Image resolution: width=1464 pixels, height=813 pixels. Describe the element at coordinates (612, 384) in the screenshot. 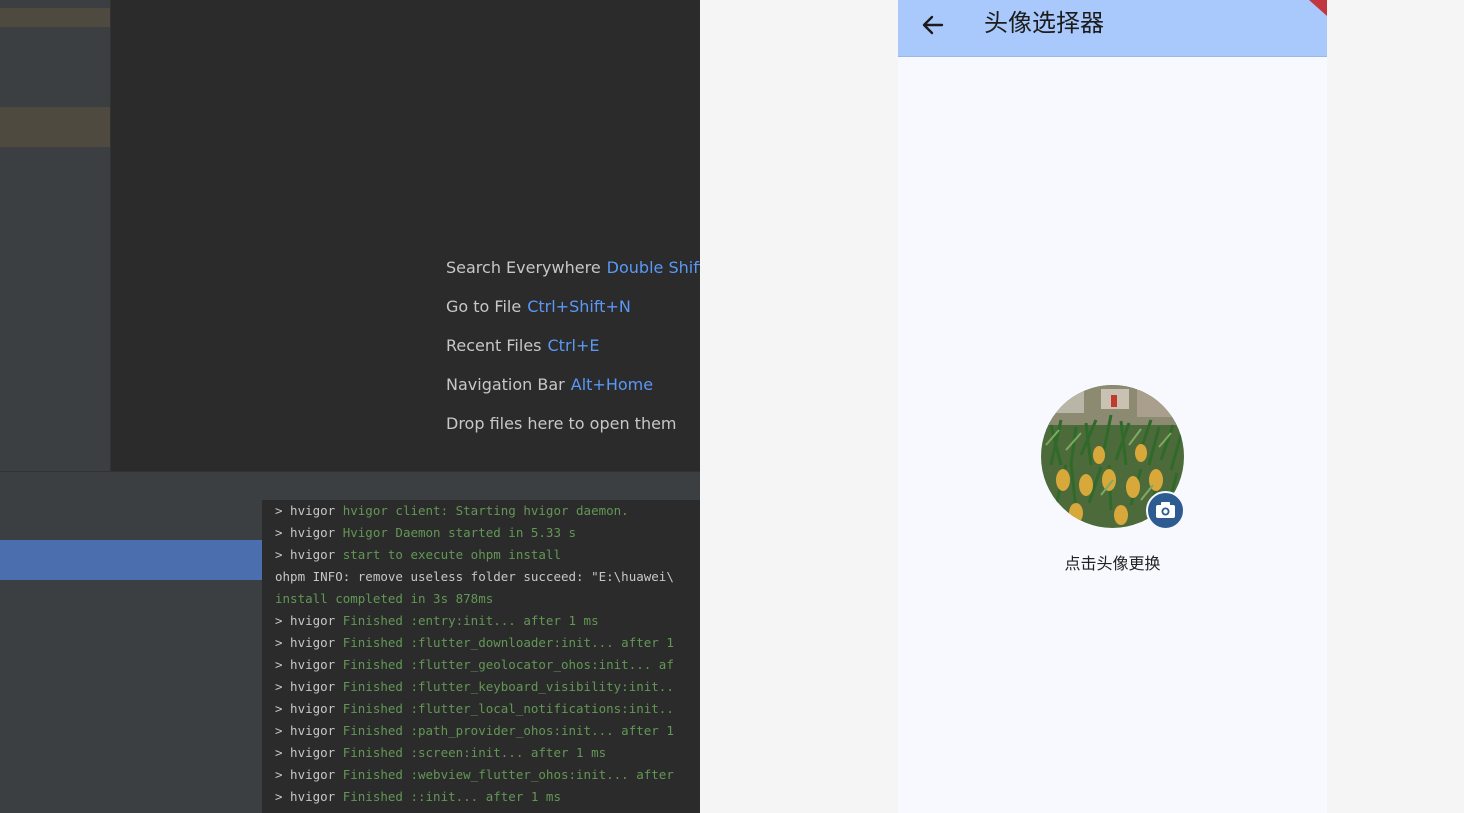

I see `hint-shortcut: Alt+Home` at that location.